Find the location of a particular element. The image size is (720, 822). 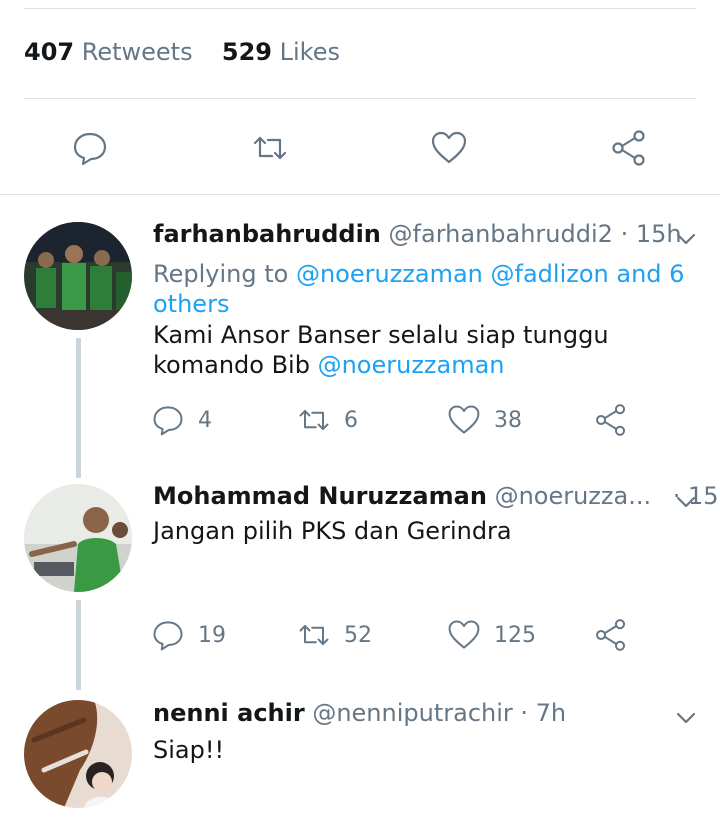

action-bar-divider is located at coordinates (360, 194).